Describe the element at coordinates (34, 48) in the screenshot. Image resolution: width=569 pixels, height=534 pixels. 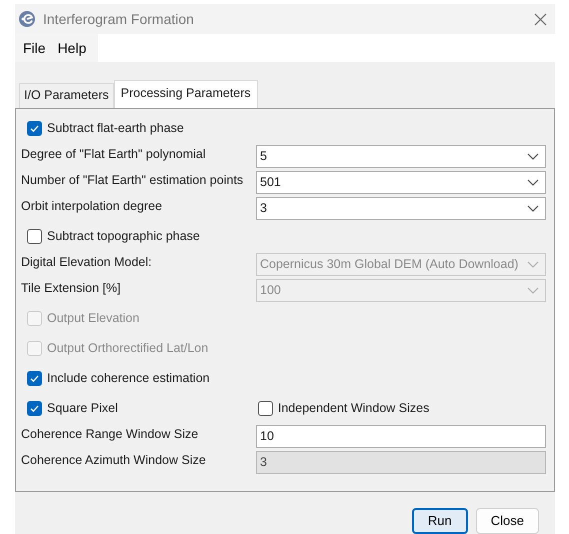
I see `menu-item: File` at that location.